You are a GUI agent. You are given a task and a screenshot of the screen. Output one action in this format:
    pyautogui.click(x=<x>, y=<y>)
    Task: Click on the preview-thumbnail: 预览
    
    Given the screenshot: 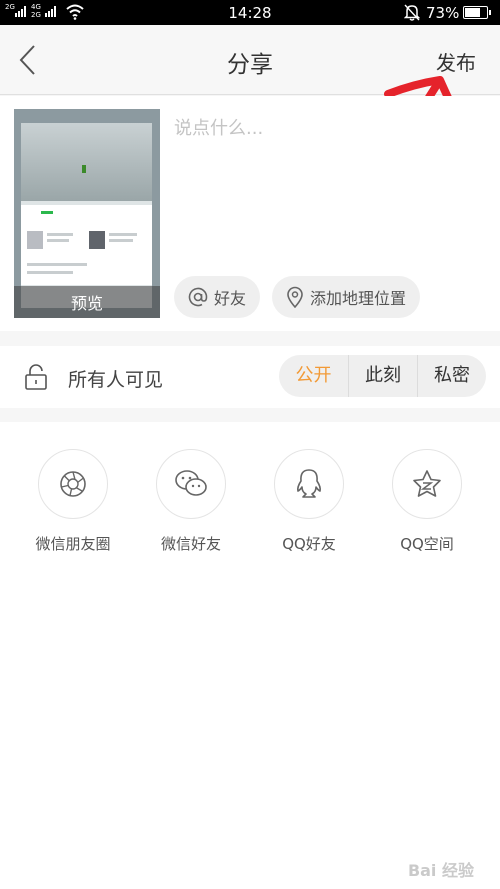 What is the action you would take?
    pyautogui.click(x=87, y=213)
    